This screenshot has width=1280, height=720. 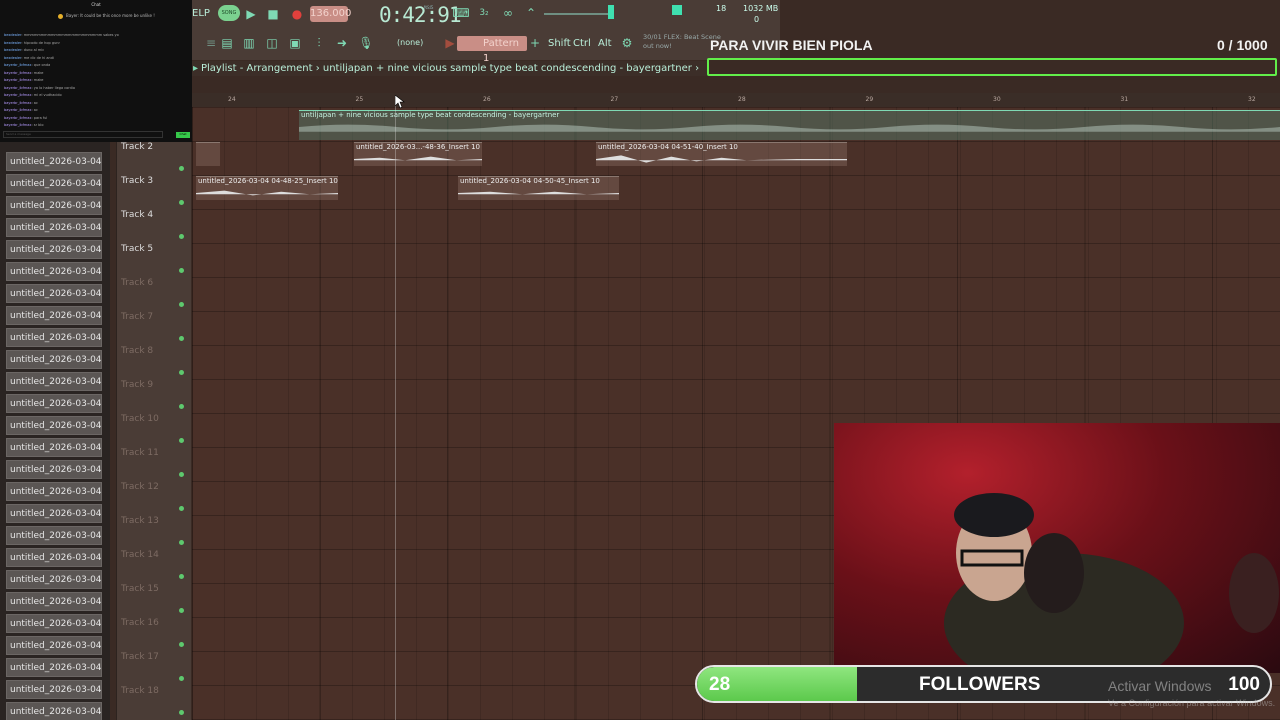 What do you see at coordinates (137, 385) in the screenshot?
I see `track-name: Track 9` at bounding box center [137, 385].